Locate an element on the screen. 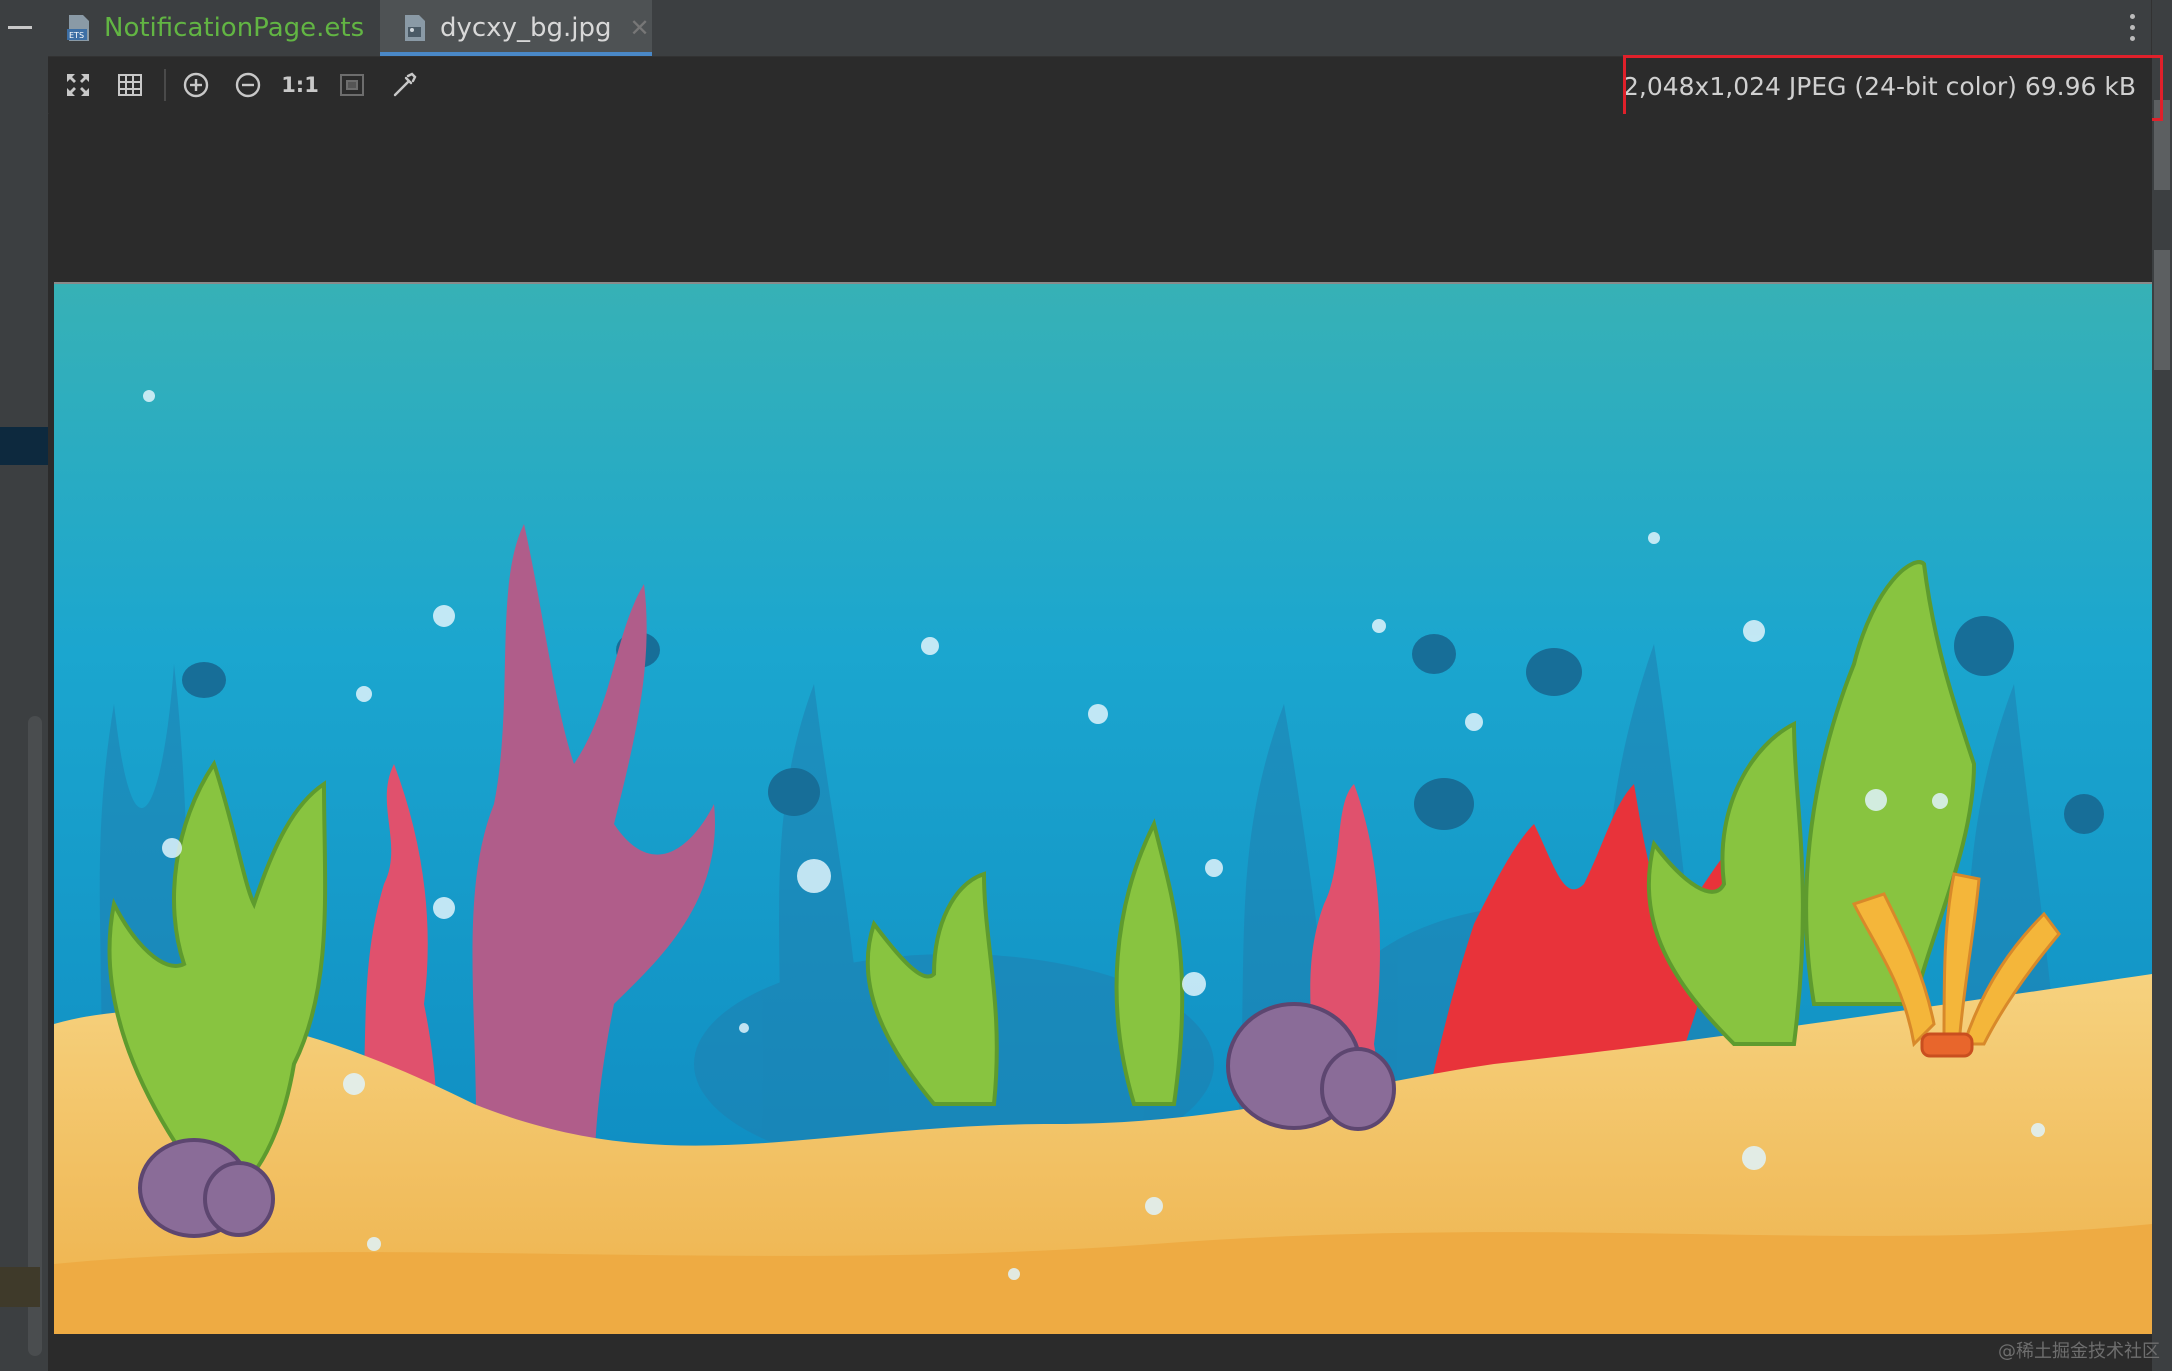 This screenshot has width=2172, height=1371. tab-label: NotificationPage.ets is located at coordinates (234, 28).